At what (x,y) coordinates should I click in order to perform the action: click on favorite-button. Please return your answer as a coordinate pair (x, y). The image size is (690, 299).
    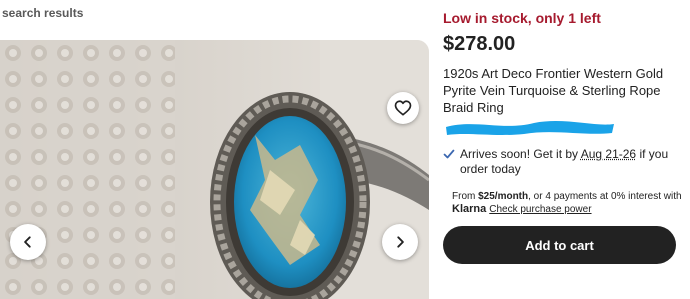
    Looking at the image, I should click on (403, 108).